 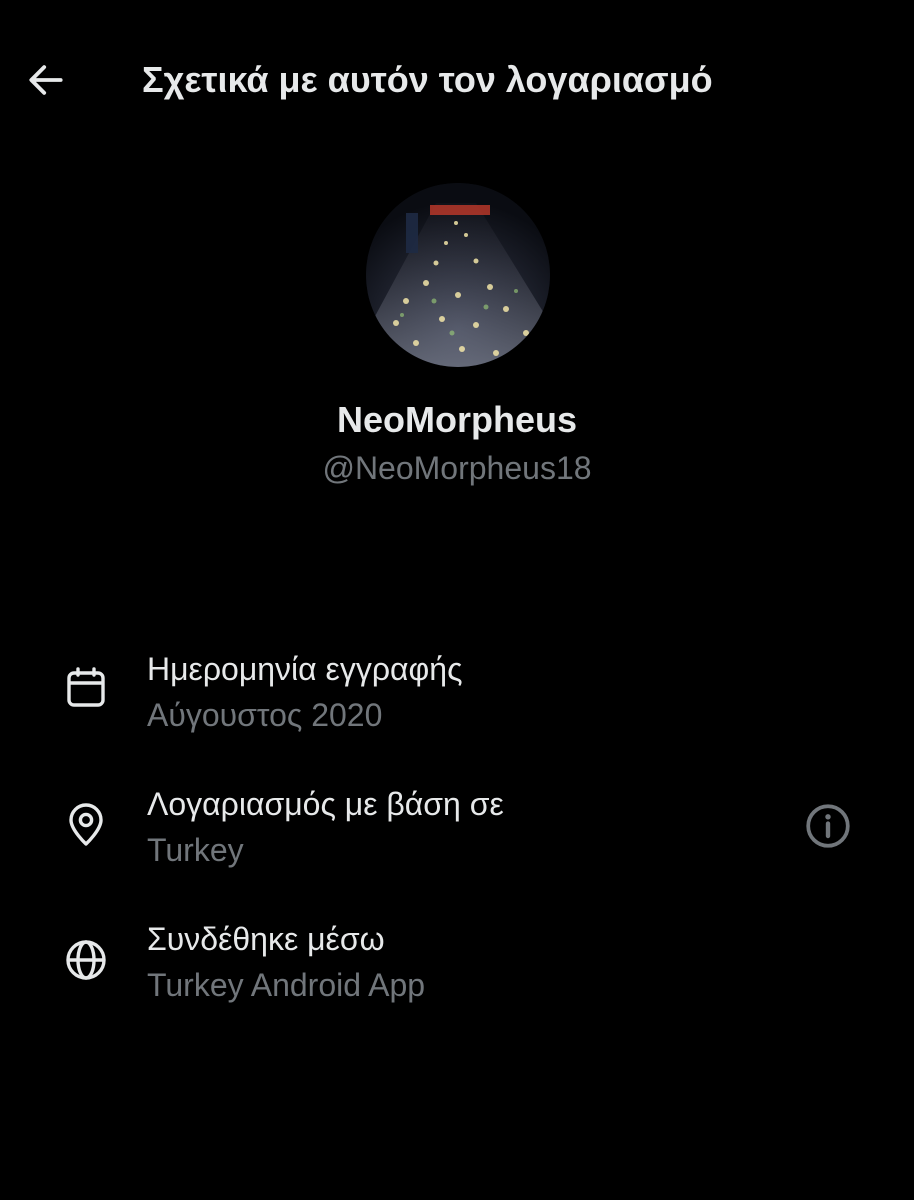 I want to click on account-location-label: Λογαριασμός με βάση σε, so click(x=325, y=804).